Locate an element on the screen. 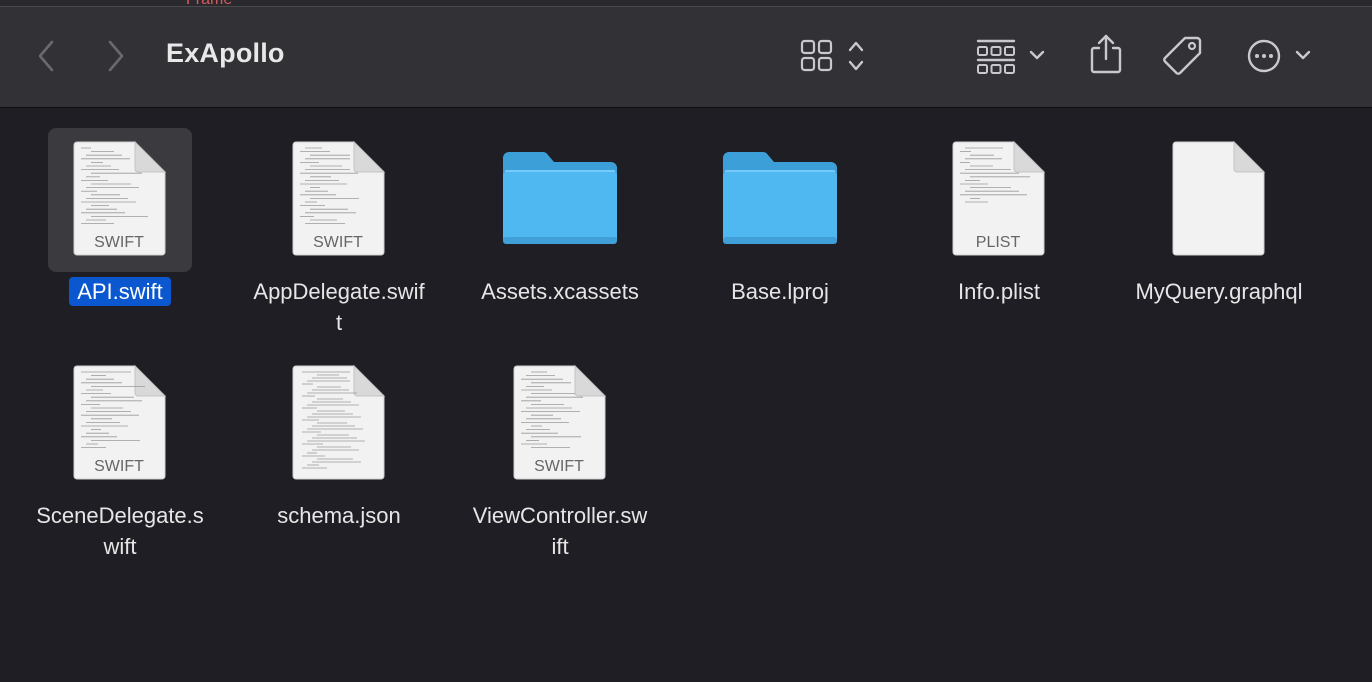 The image size is (1372, 682). file-item: schema.json is located at coordinates (339, 338).